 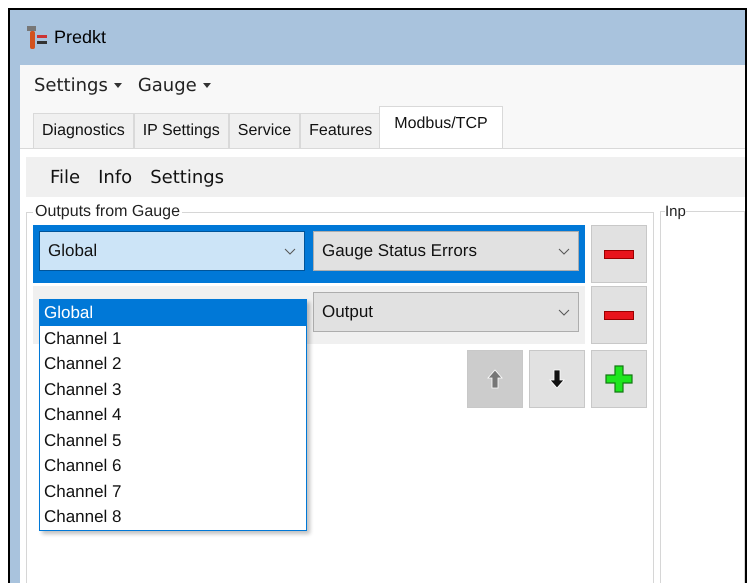 What do you see at coordinates (173, 363) in the screenshot?
I see `dropdown-option: Channel 2` at bounding box center [173, 363].